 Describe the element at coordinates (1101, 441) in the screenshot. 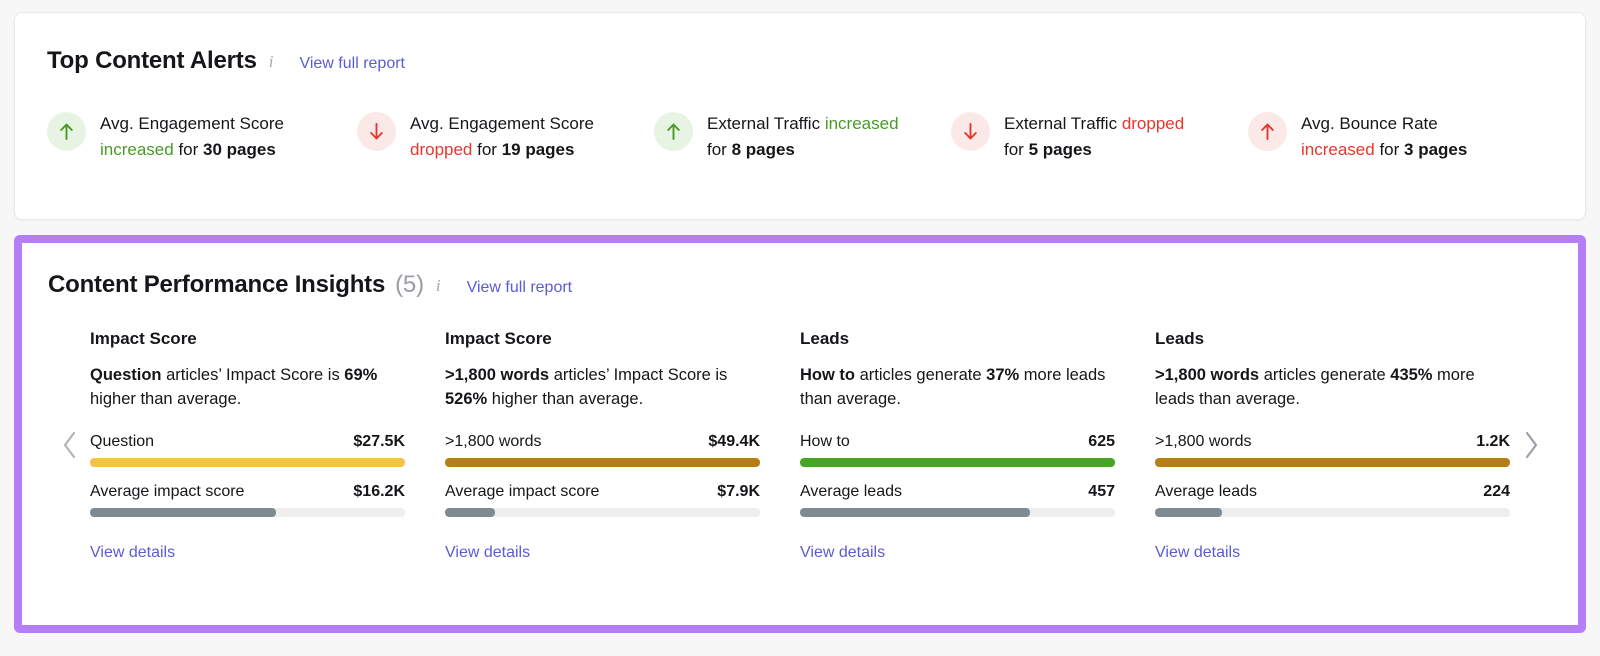

I see `metric-value: 625` at that location.